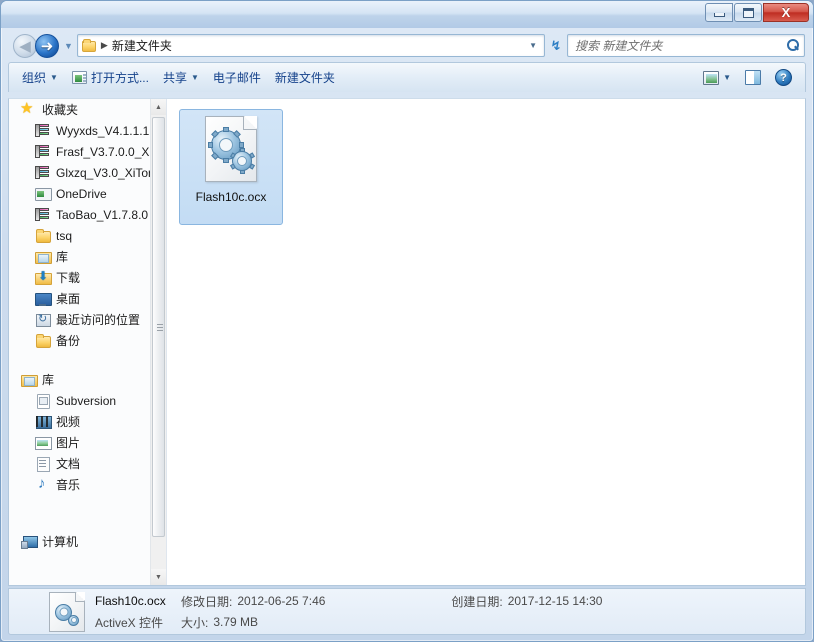  I want to click on maximize-button, so click(748, 12).